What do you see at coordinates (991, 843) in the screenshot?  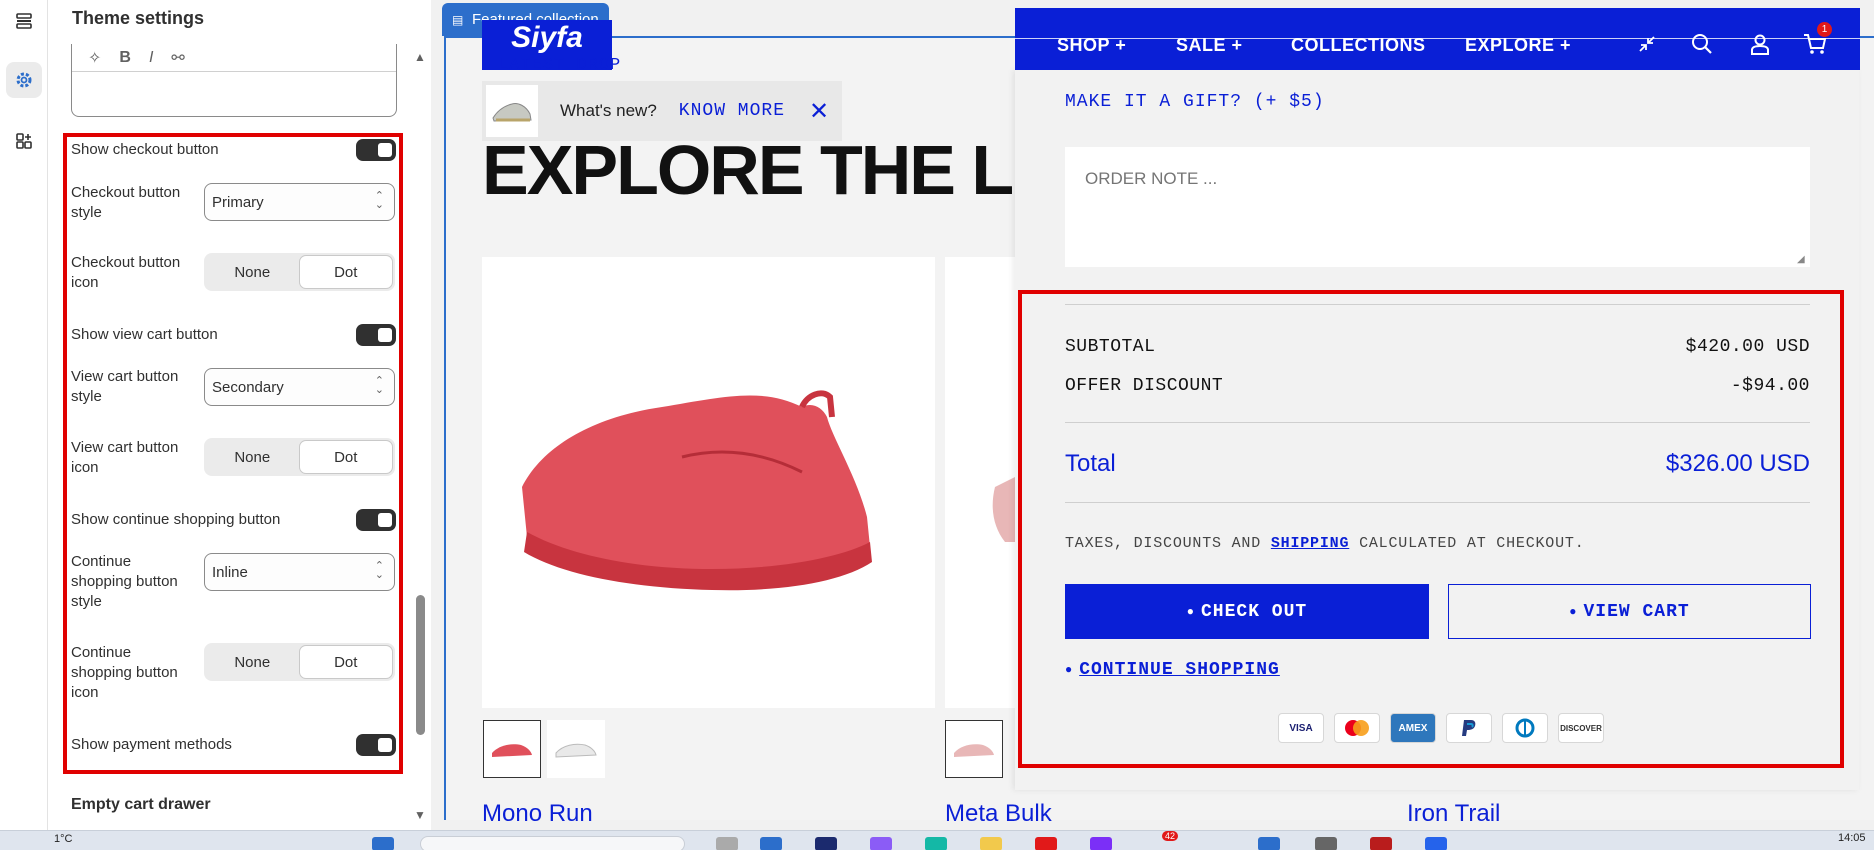 I see `folder-icon` at bounding box center [991, 843].